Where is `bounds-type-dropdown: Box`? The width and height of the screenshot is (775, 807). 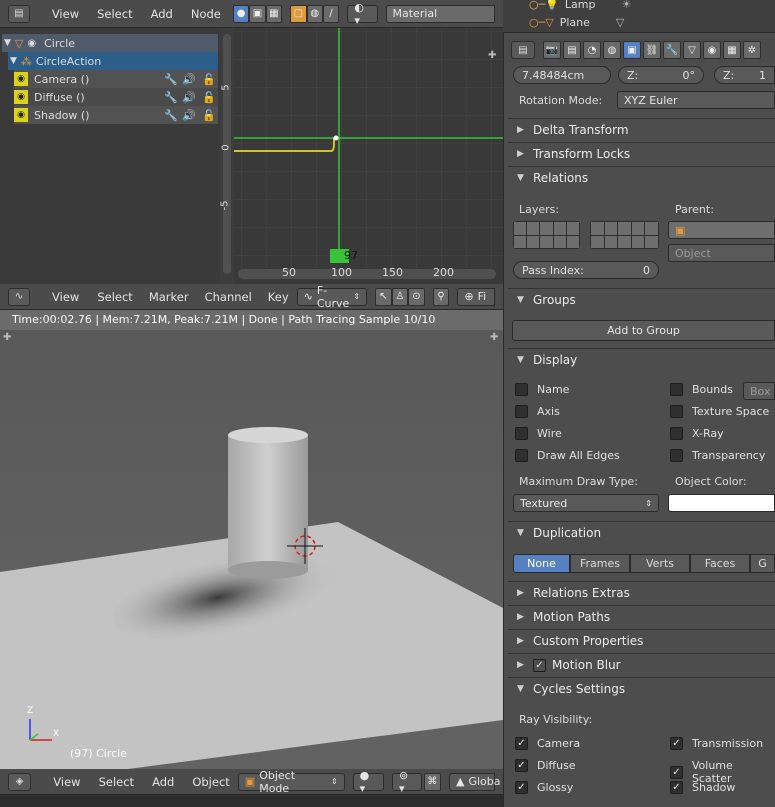 bounds-type-dropdown: Box is located at coordinates (759, 391).